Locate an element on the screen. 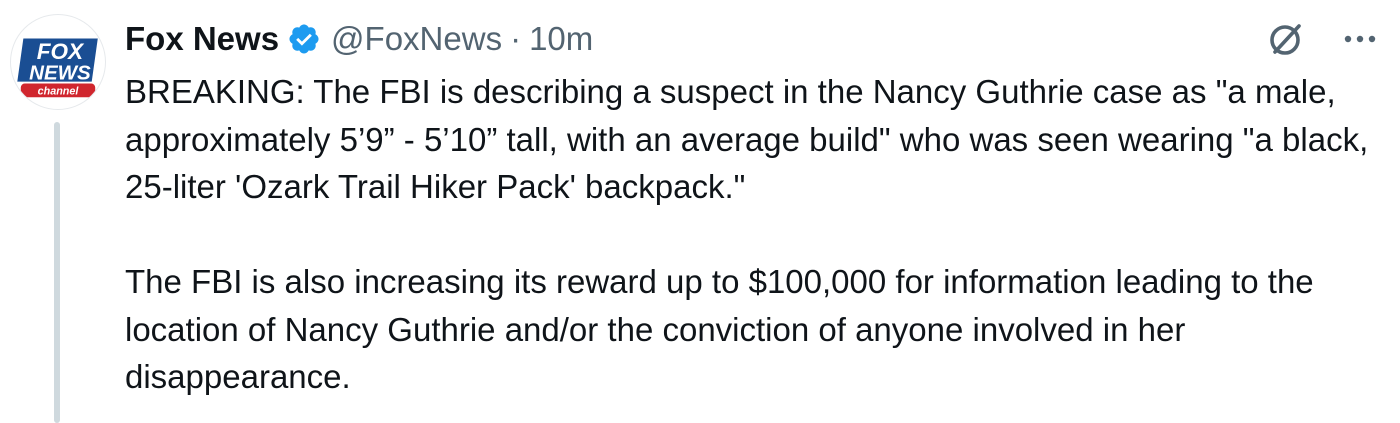 This screenshot has height=423, width=1400. avatar: FOX NEWS channel is located at coordinates (58, 62).